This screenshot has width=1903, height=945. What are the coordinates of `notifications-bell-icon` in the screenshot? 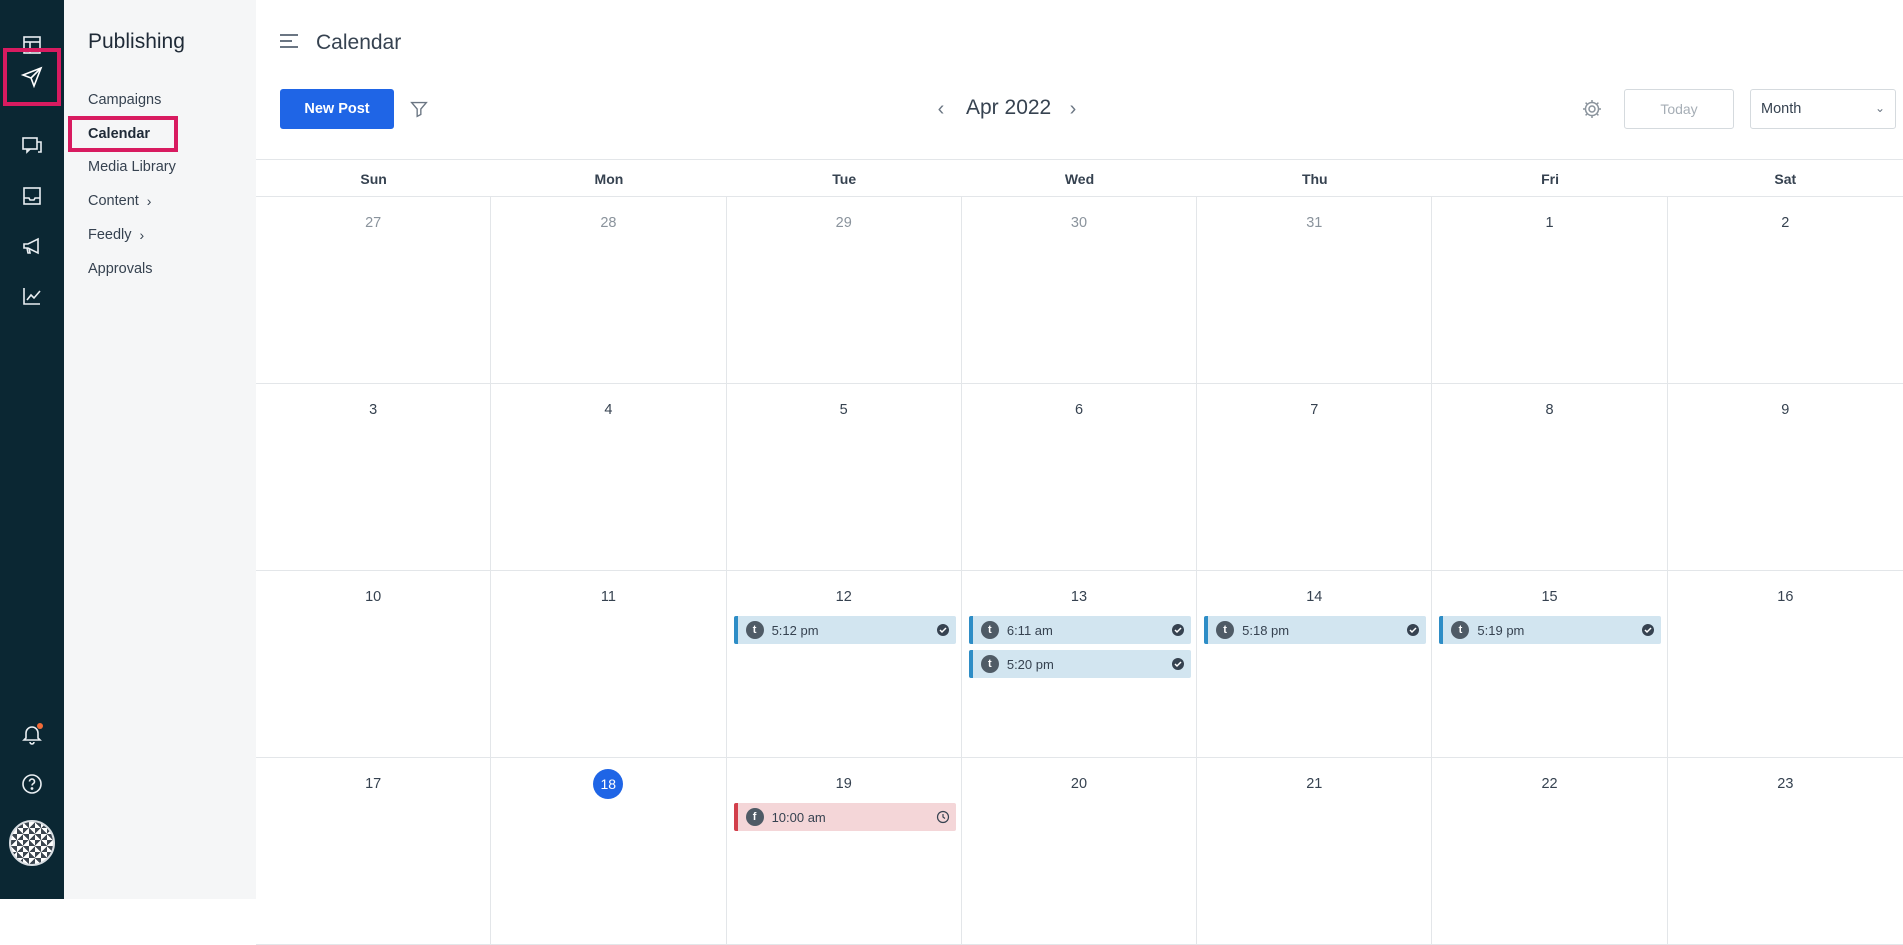 It's located at (32, 734).